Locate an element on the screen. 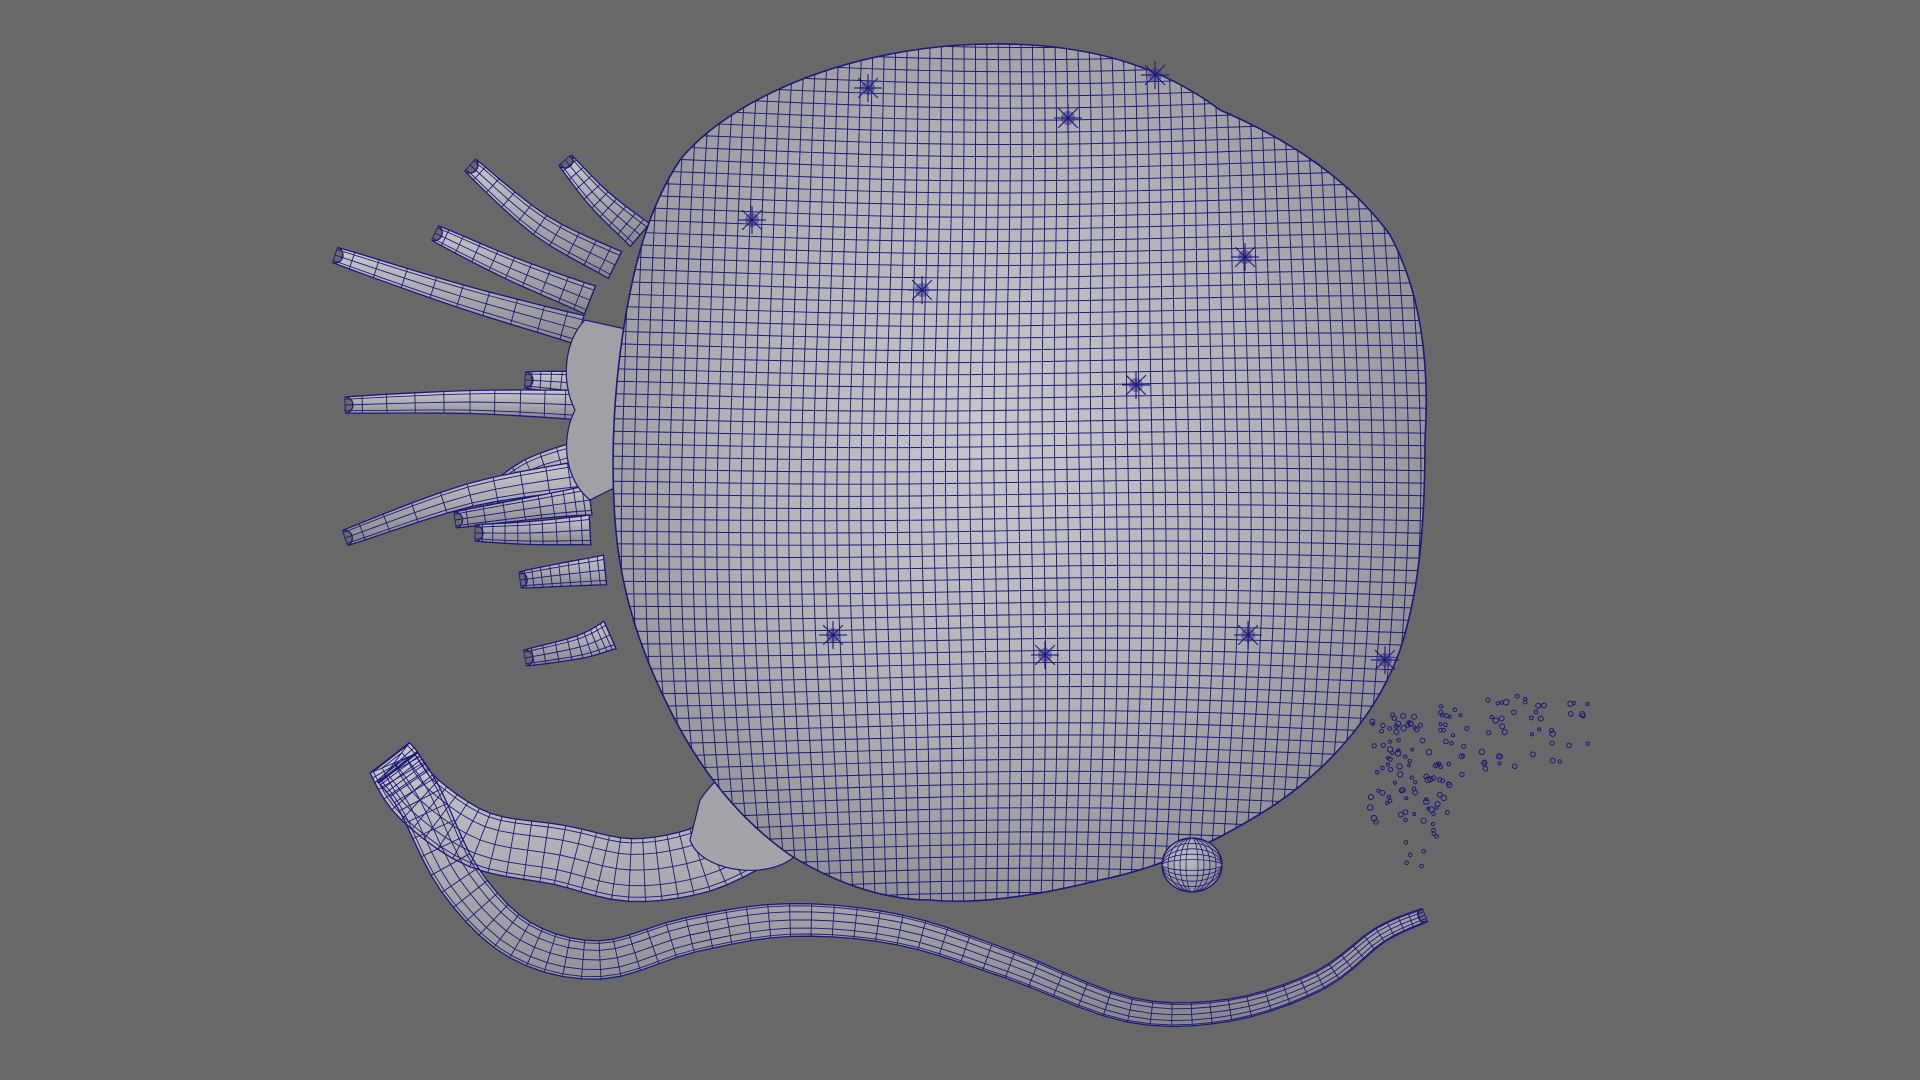 The height and width of the screenshot is (1080, 1920). particle-cloud is located at coordinates (1478, 781).